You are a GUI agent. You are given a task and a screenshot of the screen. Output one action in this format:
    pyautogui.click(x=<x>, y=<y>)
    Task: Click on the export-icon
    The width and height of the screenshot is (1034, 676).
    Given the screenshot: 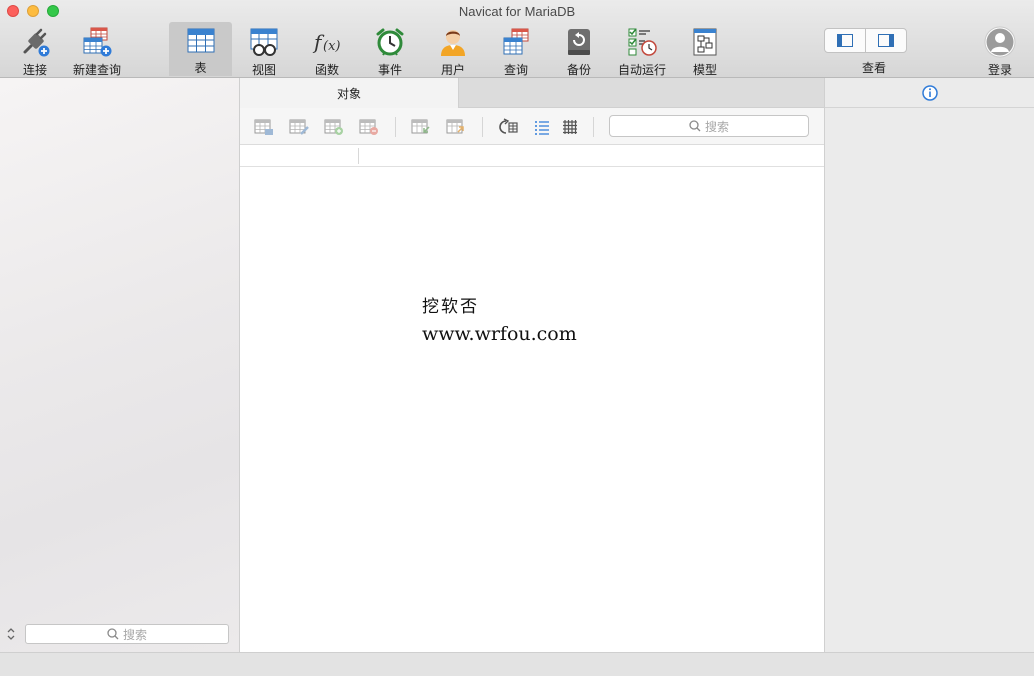 What is the action you would take?
    pyautogui.click(x=455, y=126)
    